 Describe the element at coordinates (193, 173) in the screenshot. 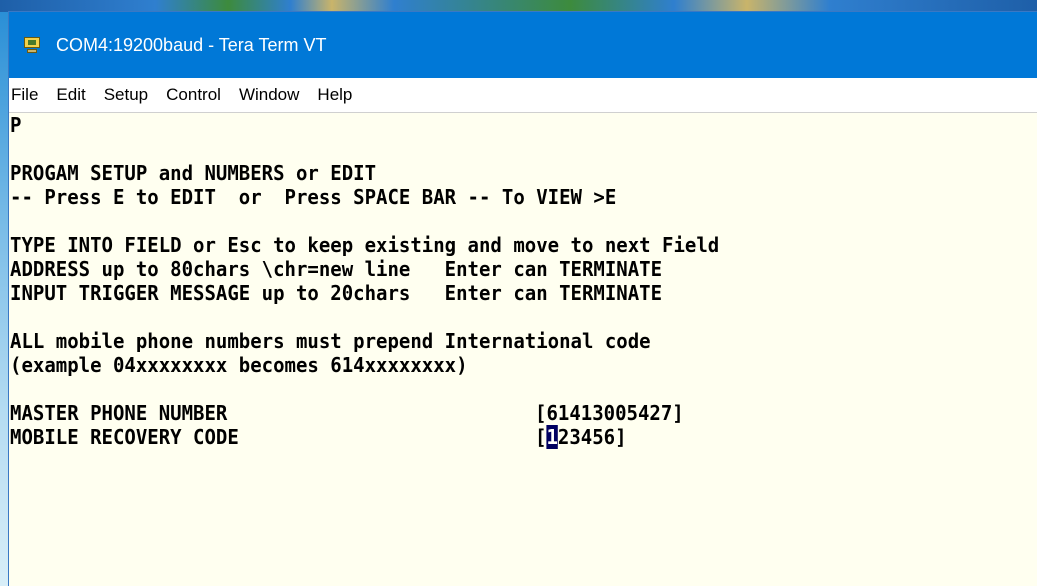

I see `terminal-line: PROGAM SETUP and NUMBERS or EDIT` at that location.